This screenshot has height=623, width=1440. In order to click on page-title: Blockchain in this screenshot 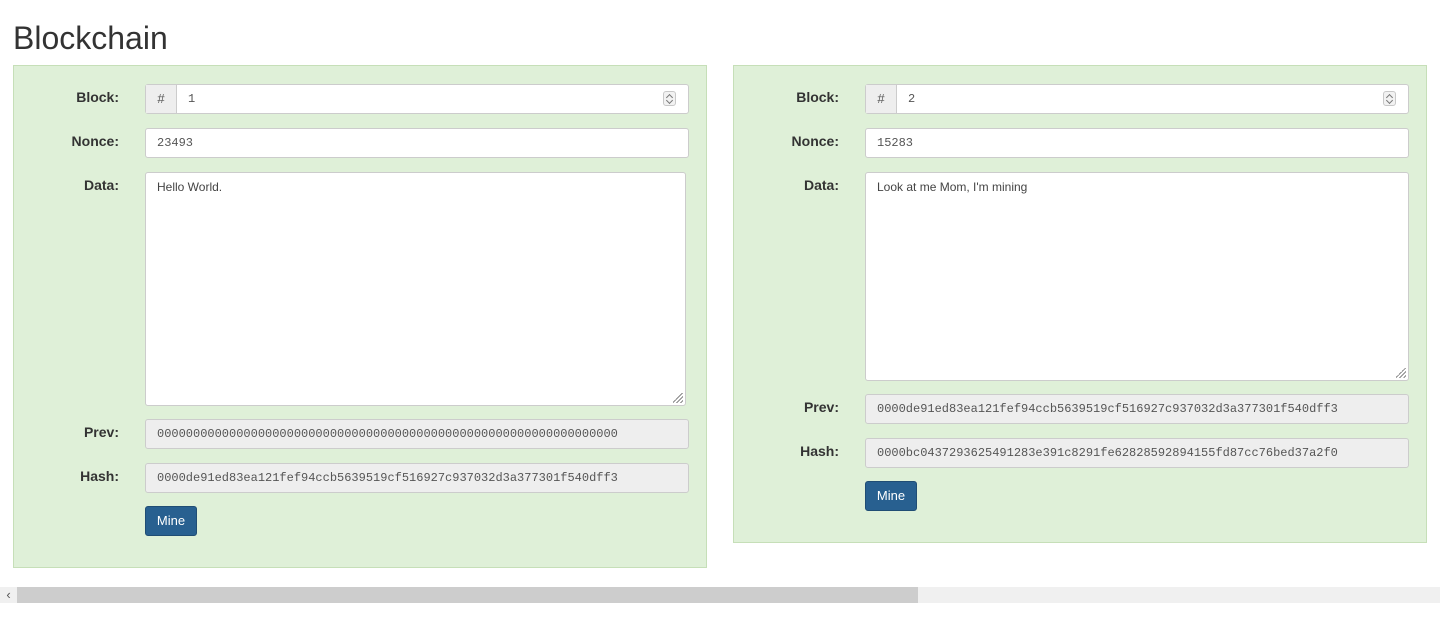, I will do `click(90, 38)`.